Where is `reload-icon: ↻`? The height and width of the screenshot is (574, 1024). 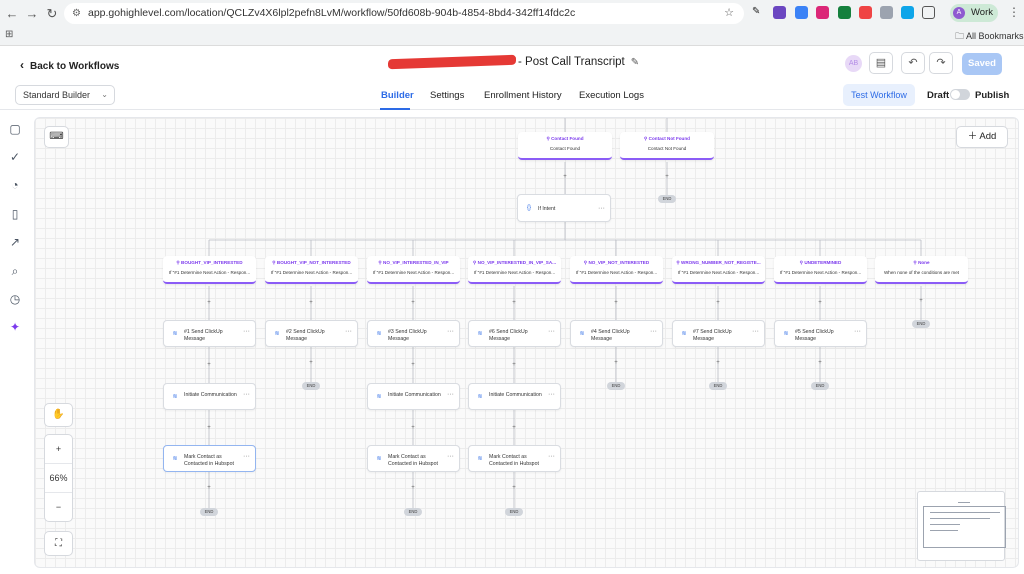 reload-icon: ↻ is located at coordinates (52, 14).